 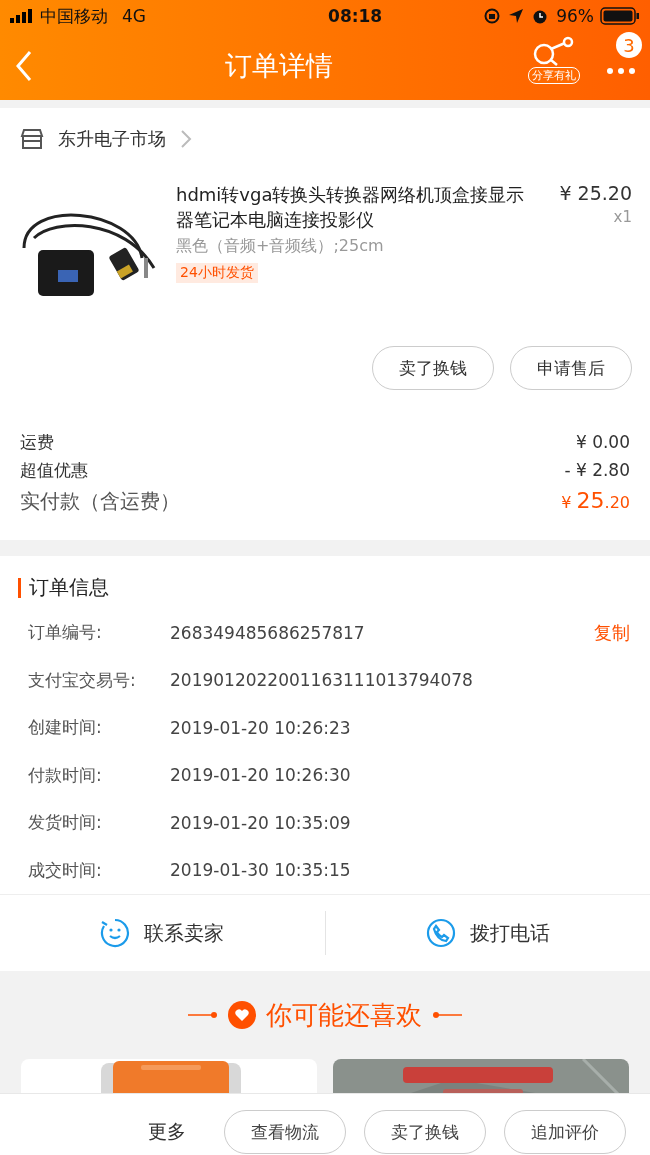 What do you see at coordinates (492, 16) in the screenshot?
I see `rotation-lock-icon` at bounding box center [492, 16].